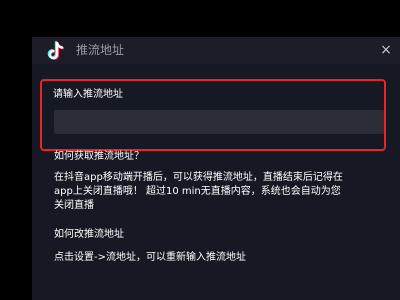 The image size is (400, 300). I want to click on tiktok-logo-icon, so click(56, 50).